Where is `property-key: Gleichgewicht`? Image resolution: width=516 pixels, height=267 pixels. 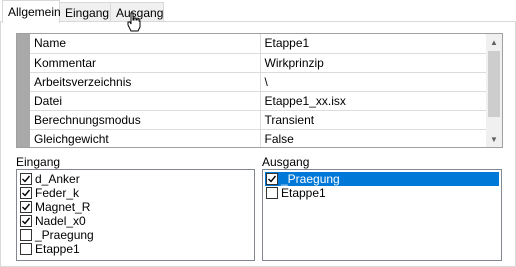 property-key: Gleichgewicht is located at coordinates (145, 138).